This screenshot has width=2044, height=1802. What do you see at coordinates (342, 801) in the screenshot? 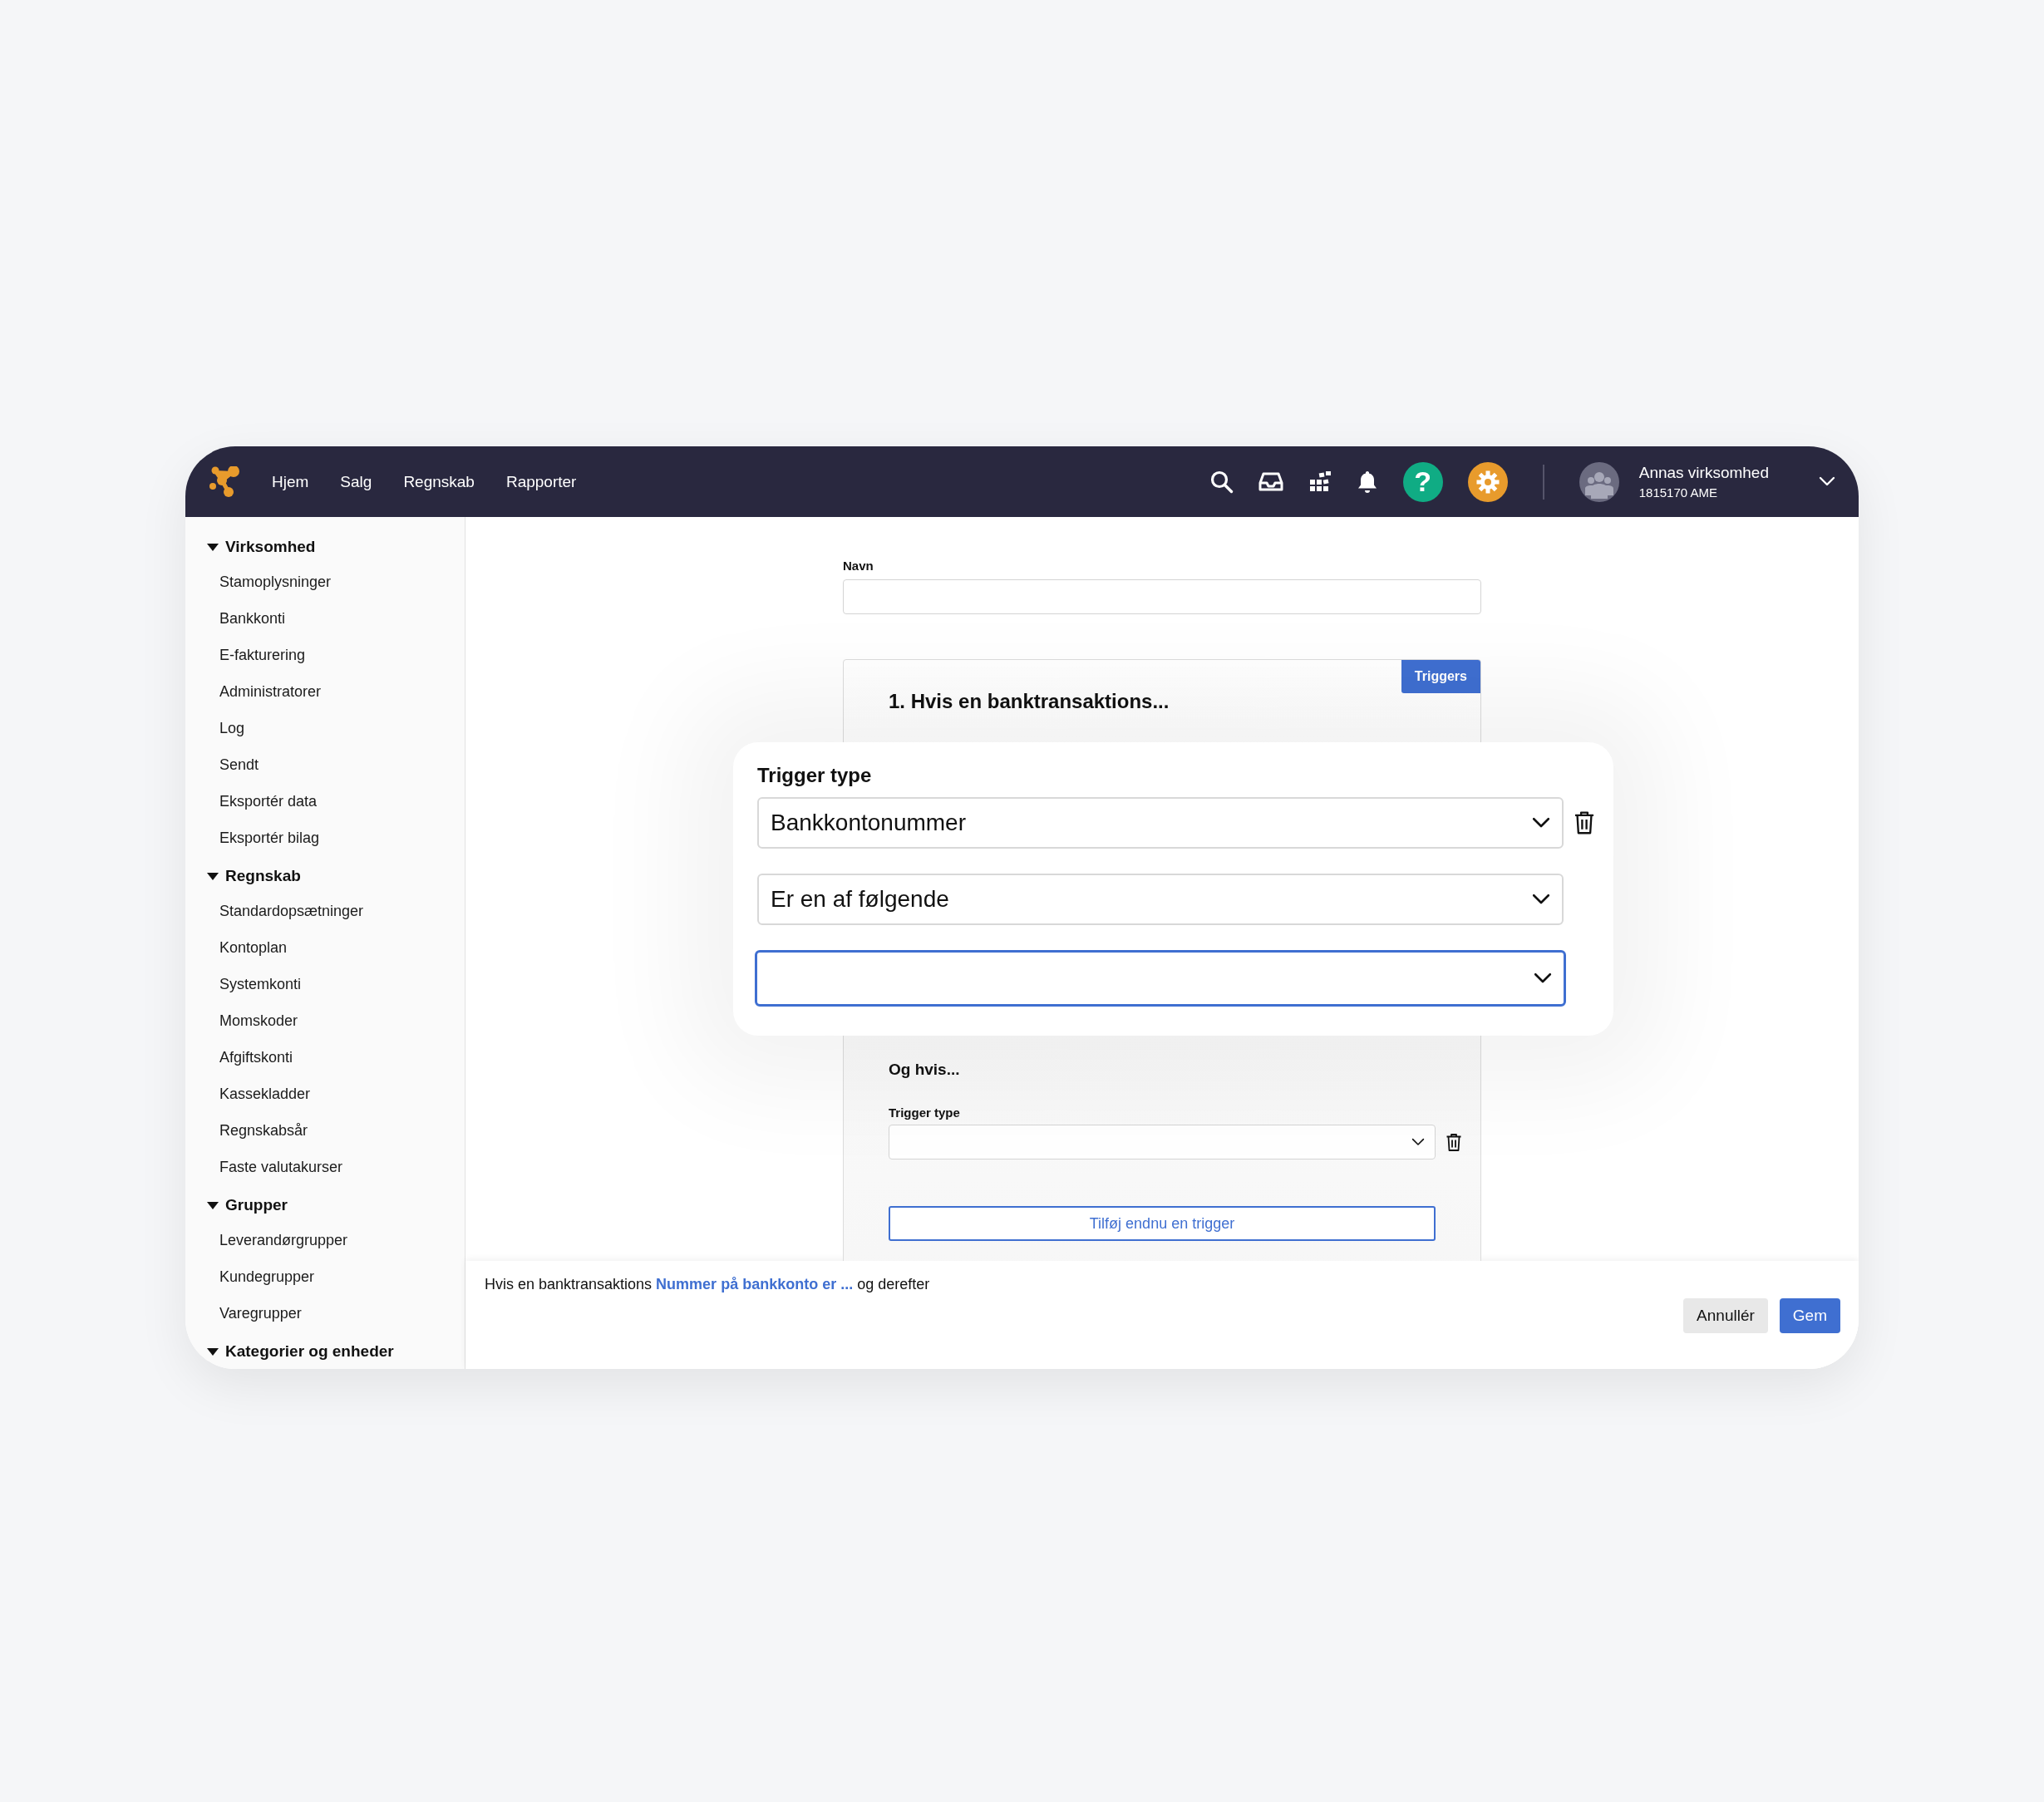
I see `sidebar-item: Eksportér data` at bounding box center [342, 801].